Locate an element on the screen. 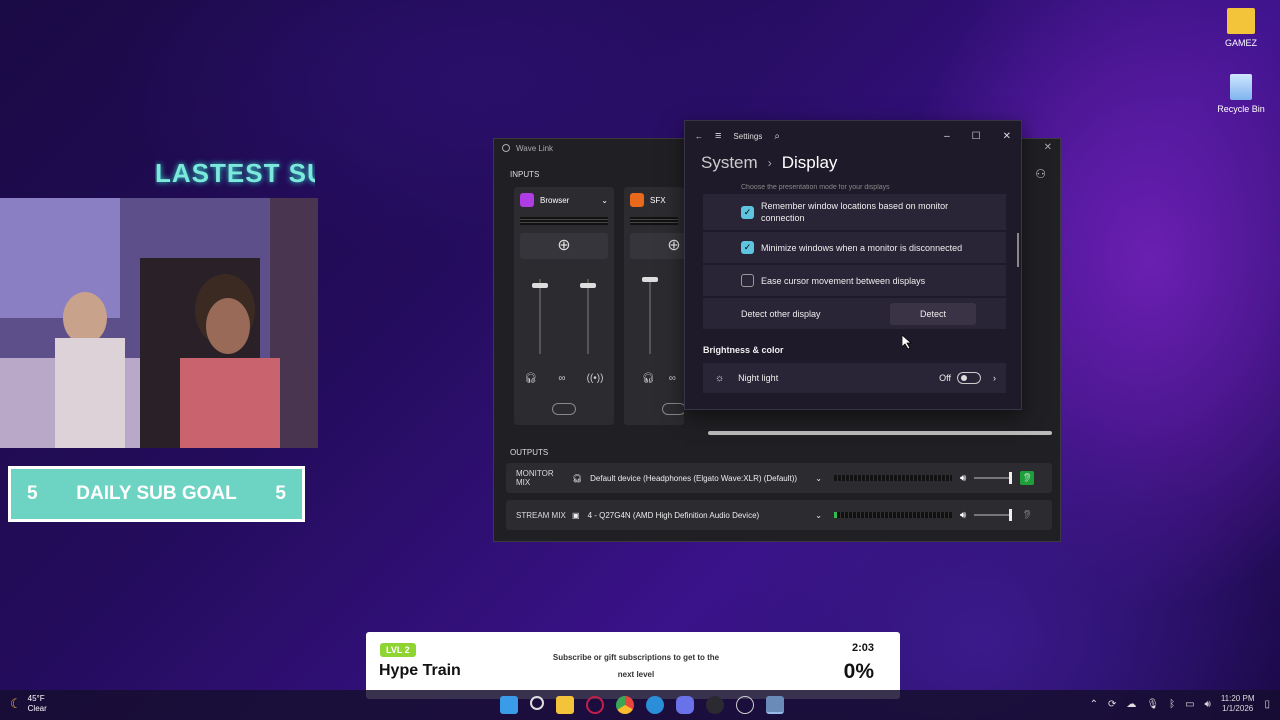 The image size is (1280, 720). search-icon is located at coordinates (537, 703).